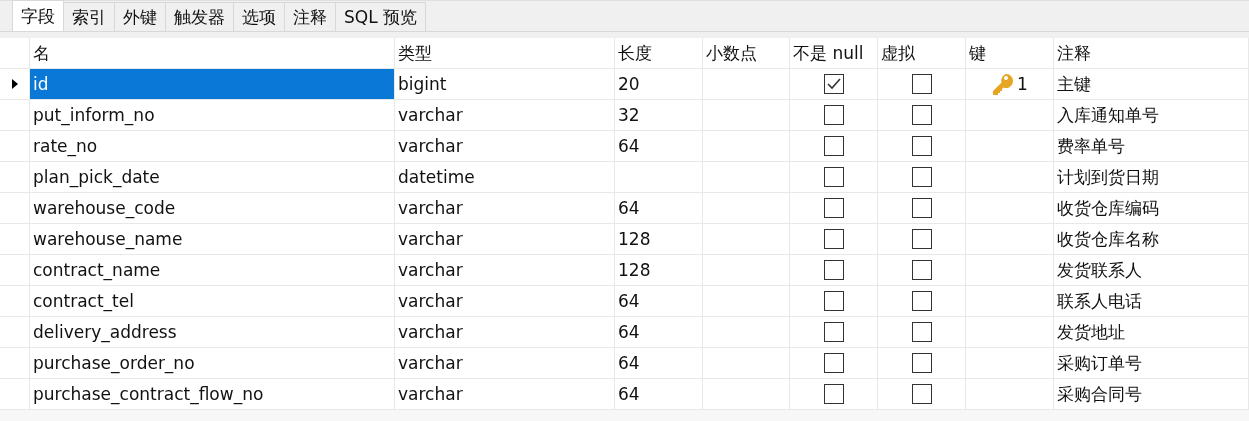 The width and height of the screenshot is (1249, 421). What do you see at coordinates (212, 239) in the screenshot?
I see `table-cell: warehouse_name` at bounding box center [212, 239].